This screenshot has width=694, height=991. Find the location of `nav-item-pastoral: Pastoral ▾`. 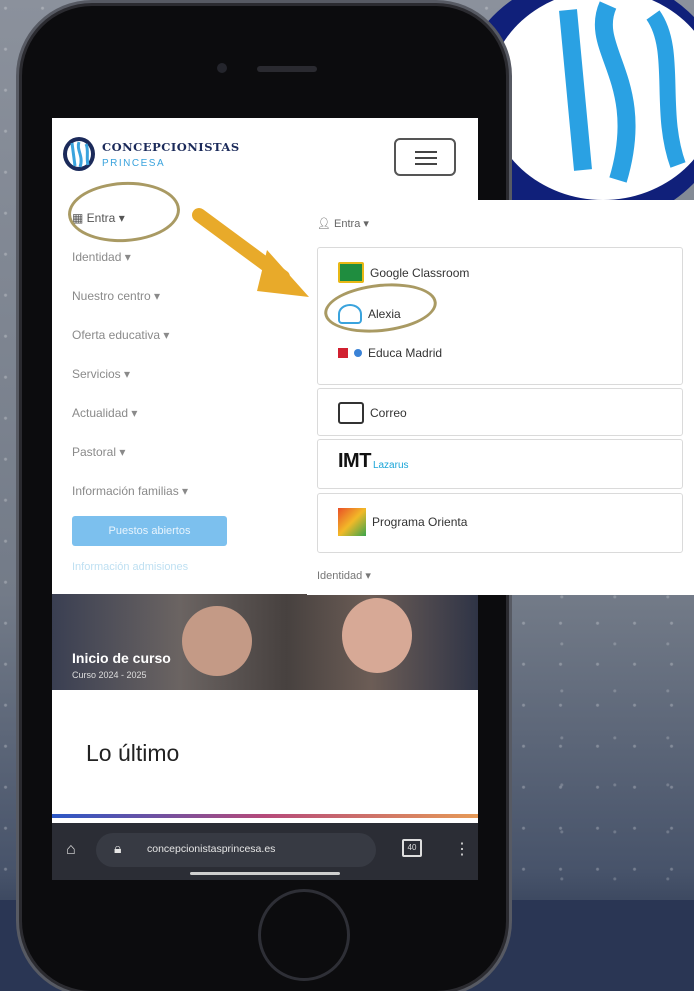

nav-item-pastoral: Pastoral ▾ is located at coordinates (130, 461).